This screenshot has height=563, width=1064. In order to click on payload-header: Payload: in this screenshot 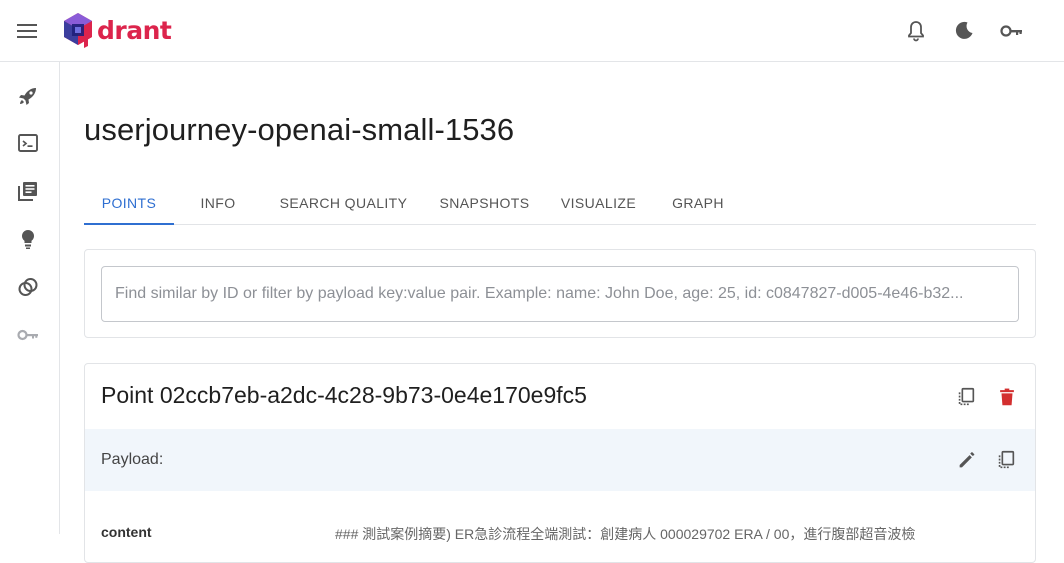, I will do `click(560, 460)`.